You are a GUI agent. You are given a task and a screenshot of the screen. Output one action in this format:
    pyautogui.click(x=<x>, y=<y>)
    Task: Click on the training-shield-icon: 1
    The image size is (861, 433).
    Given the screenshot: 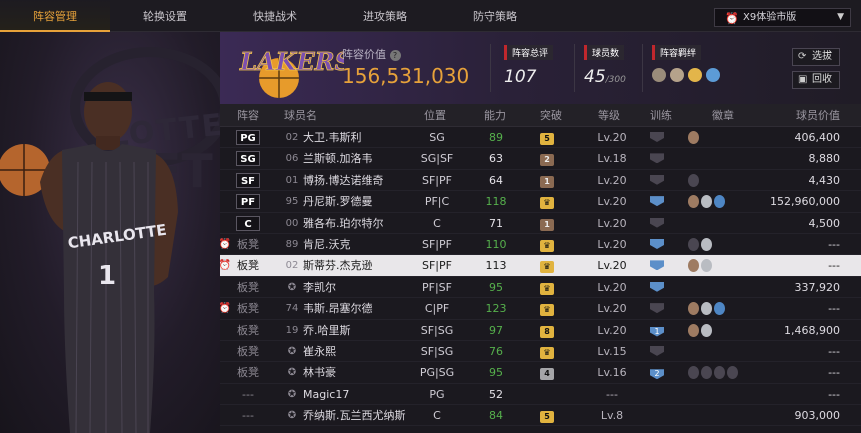 What is the action you would take?
    pyautogui.click(x=657, y=331)
    